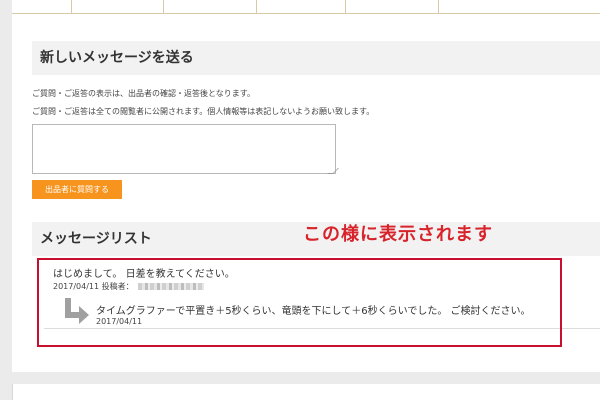 The height and width of the screenshot is (400, 600). What do you see at coordinates (184, 149) in the screenshot?
I see `message-textarea` at bounding box center [184, 149].